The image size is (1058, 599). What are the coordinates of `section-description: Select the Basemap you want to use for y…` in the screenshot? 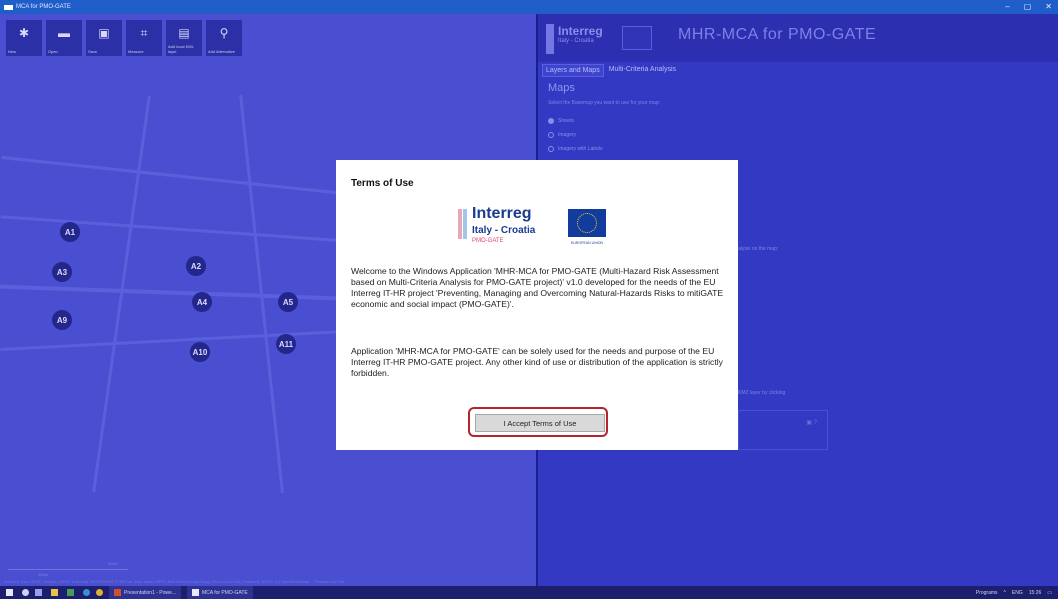 It's located at (604, 103).